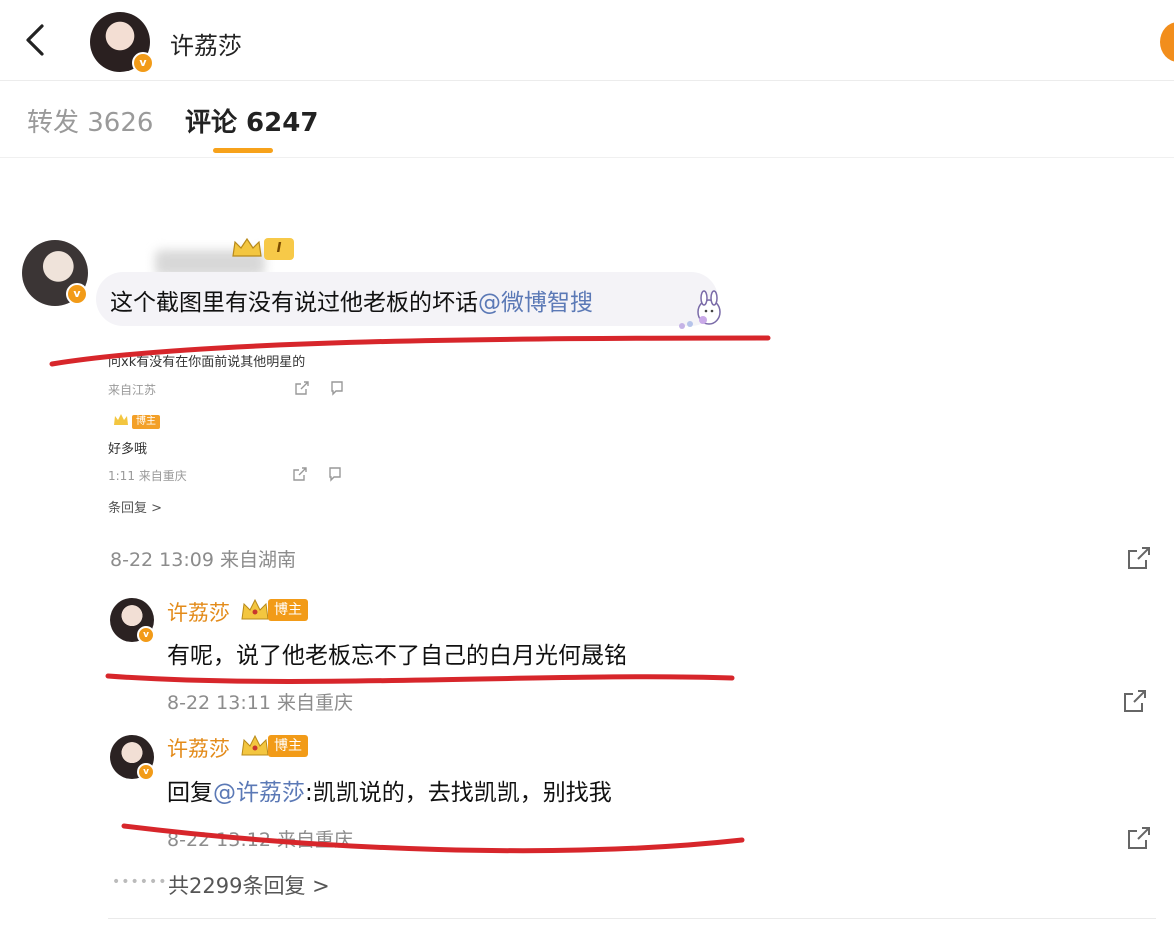 The image size is (1174, 933). Describe the element at coordinates (90, 120) in the screenshot. I see `tab-repost: 转发 3626` at that location.